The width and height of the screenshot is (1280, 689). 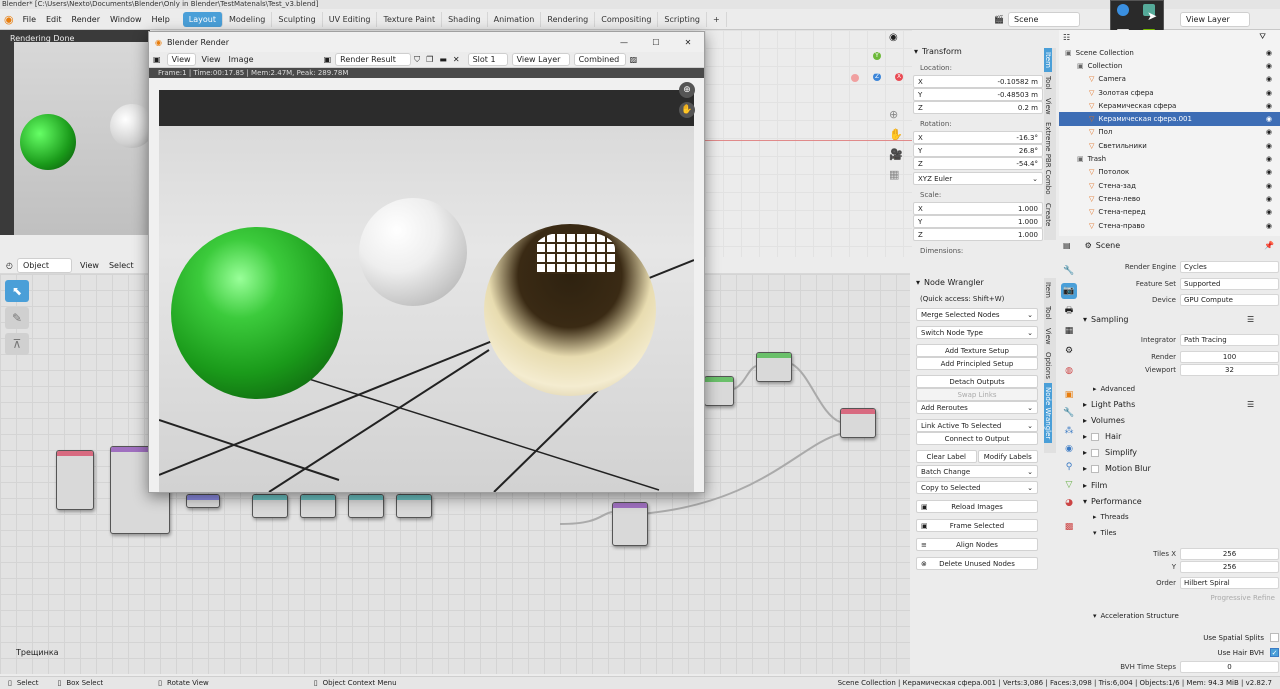 I want to click on gizmo-z-axis: Z, so click(x=877, y=77).